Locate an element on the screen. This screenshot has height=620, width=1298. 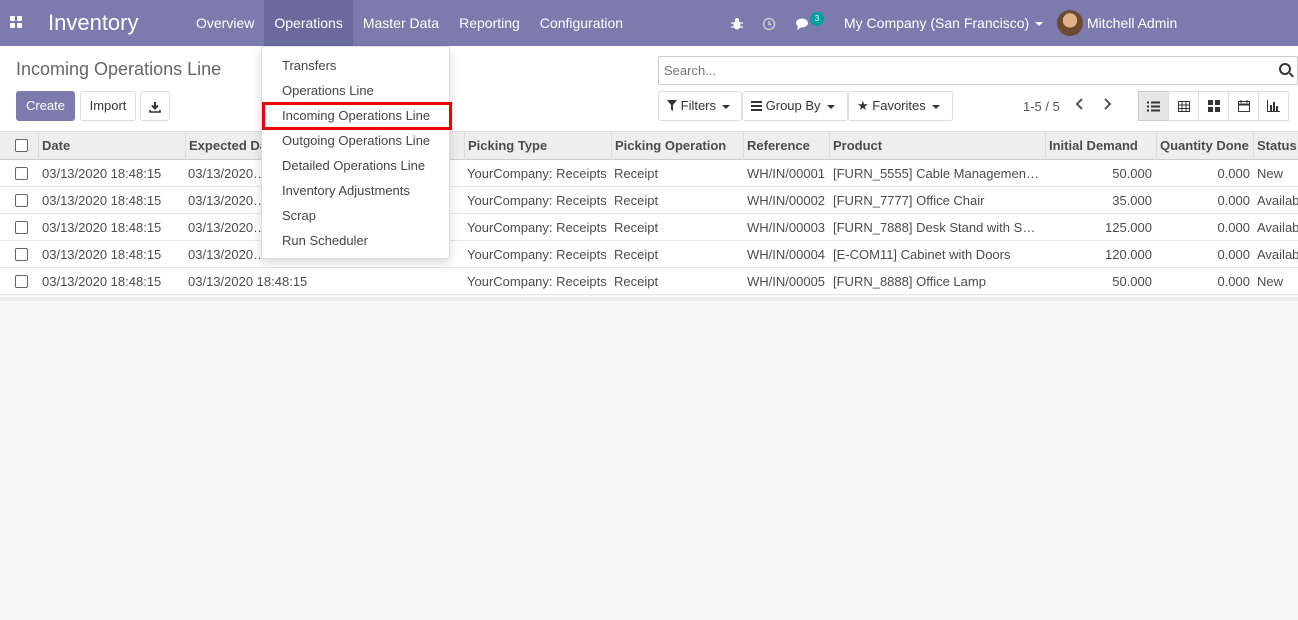
group-by-label: Group By is located at coordinates (793, 105).